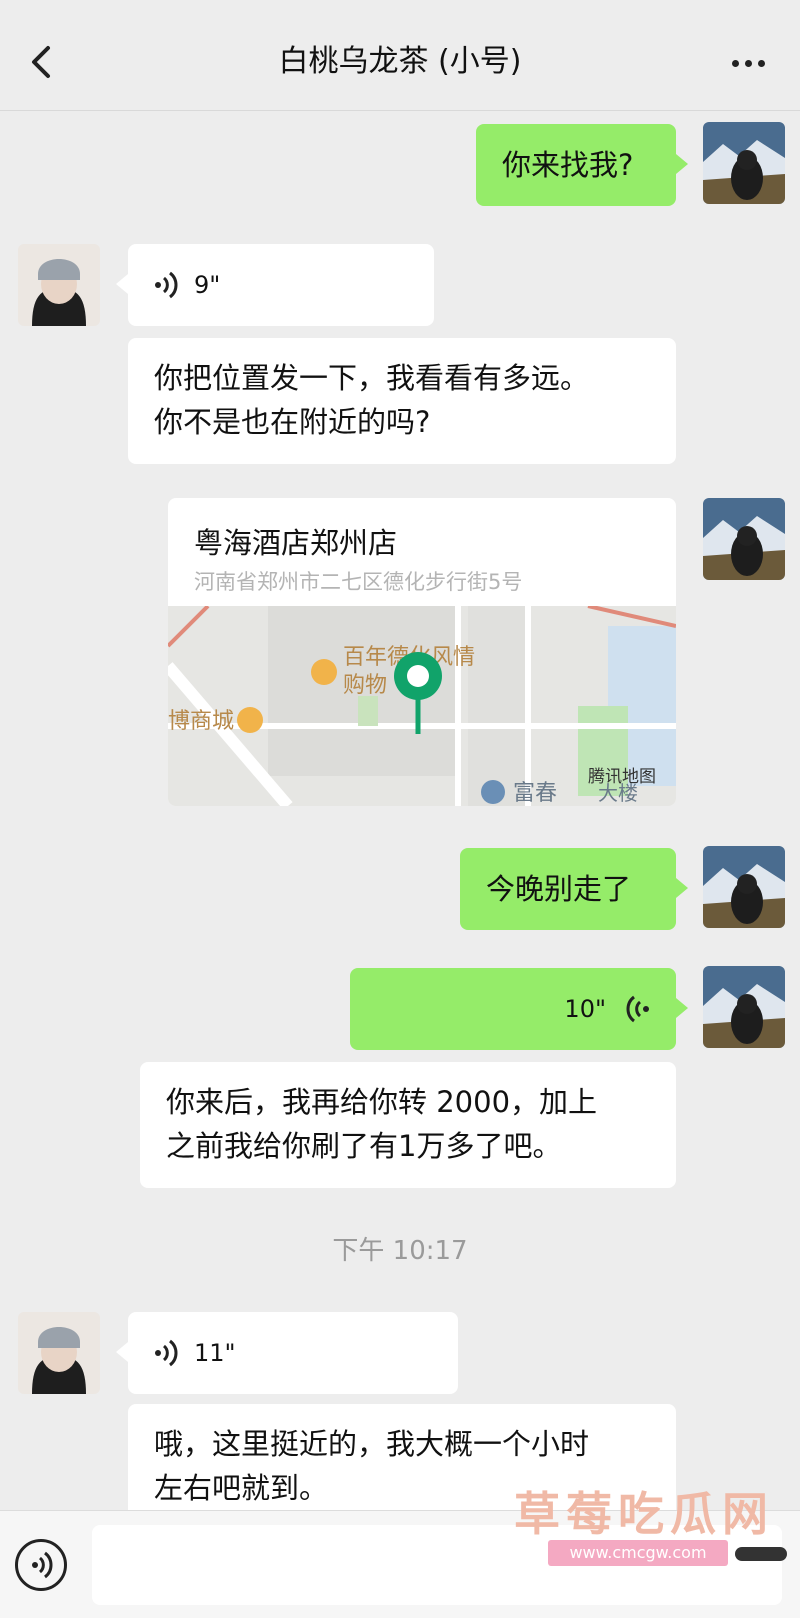 This screenshot has height=1618, width=800. I want to click on voice-duration: 10", so click(585, 1009).